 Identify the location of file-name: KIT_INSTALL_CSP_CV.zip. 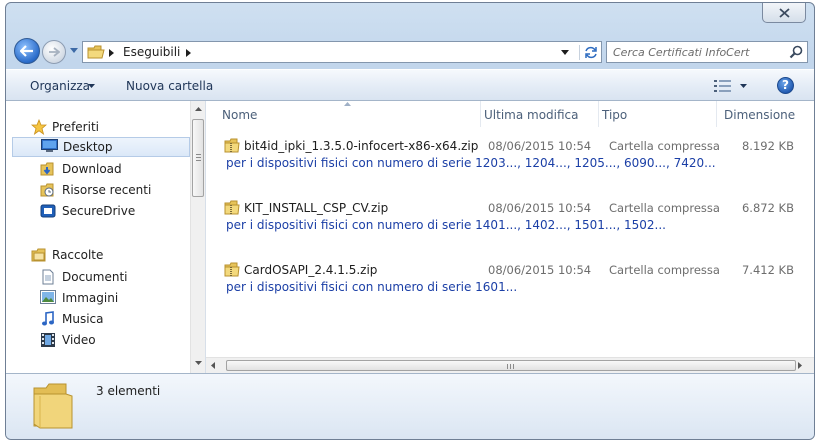
(316, 208).